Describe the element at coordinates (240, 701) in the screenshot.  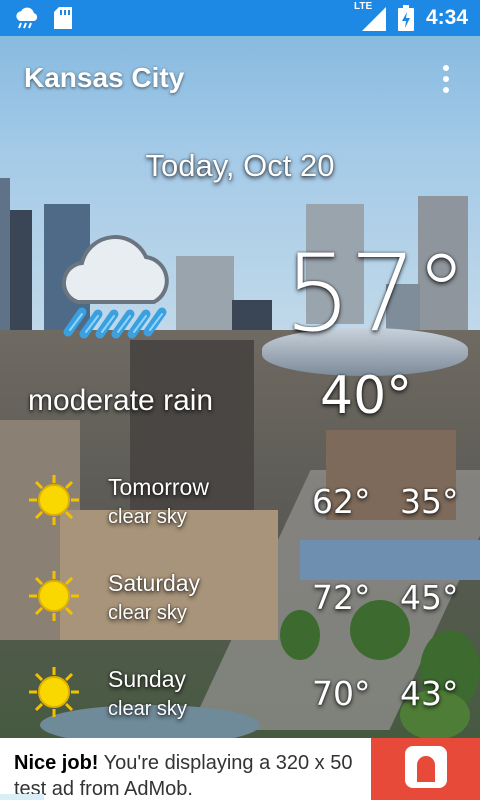
I see `forecast-row: Sunday clear sky 70° 43°` at that location.